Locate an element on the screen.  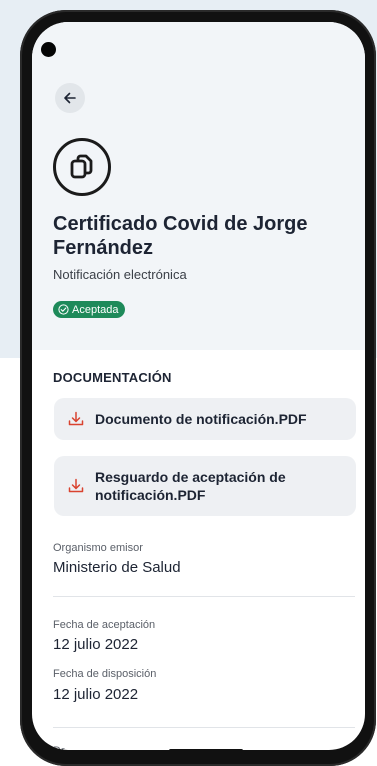
document-avatar is located at coordinates (82, 167).